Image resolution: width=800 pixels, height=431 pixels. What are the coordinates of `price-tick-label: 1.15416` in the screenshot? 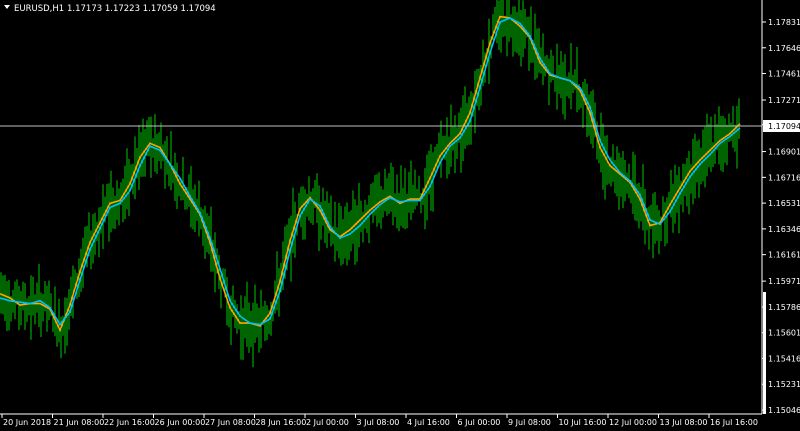 It's located at (784, 358).